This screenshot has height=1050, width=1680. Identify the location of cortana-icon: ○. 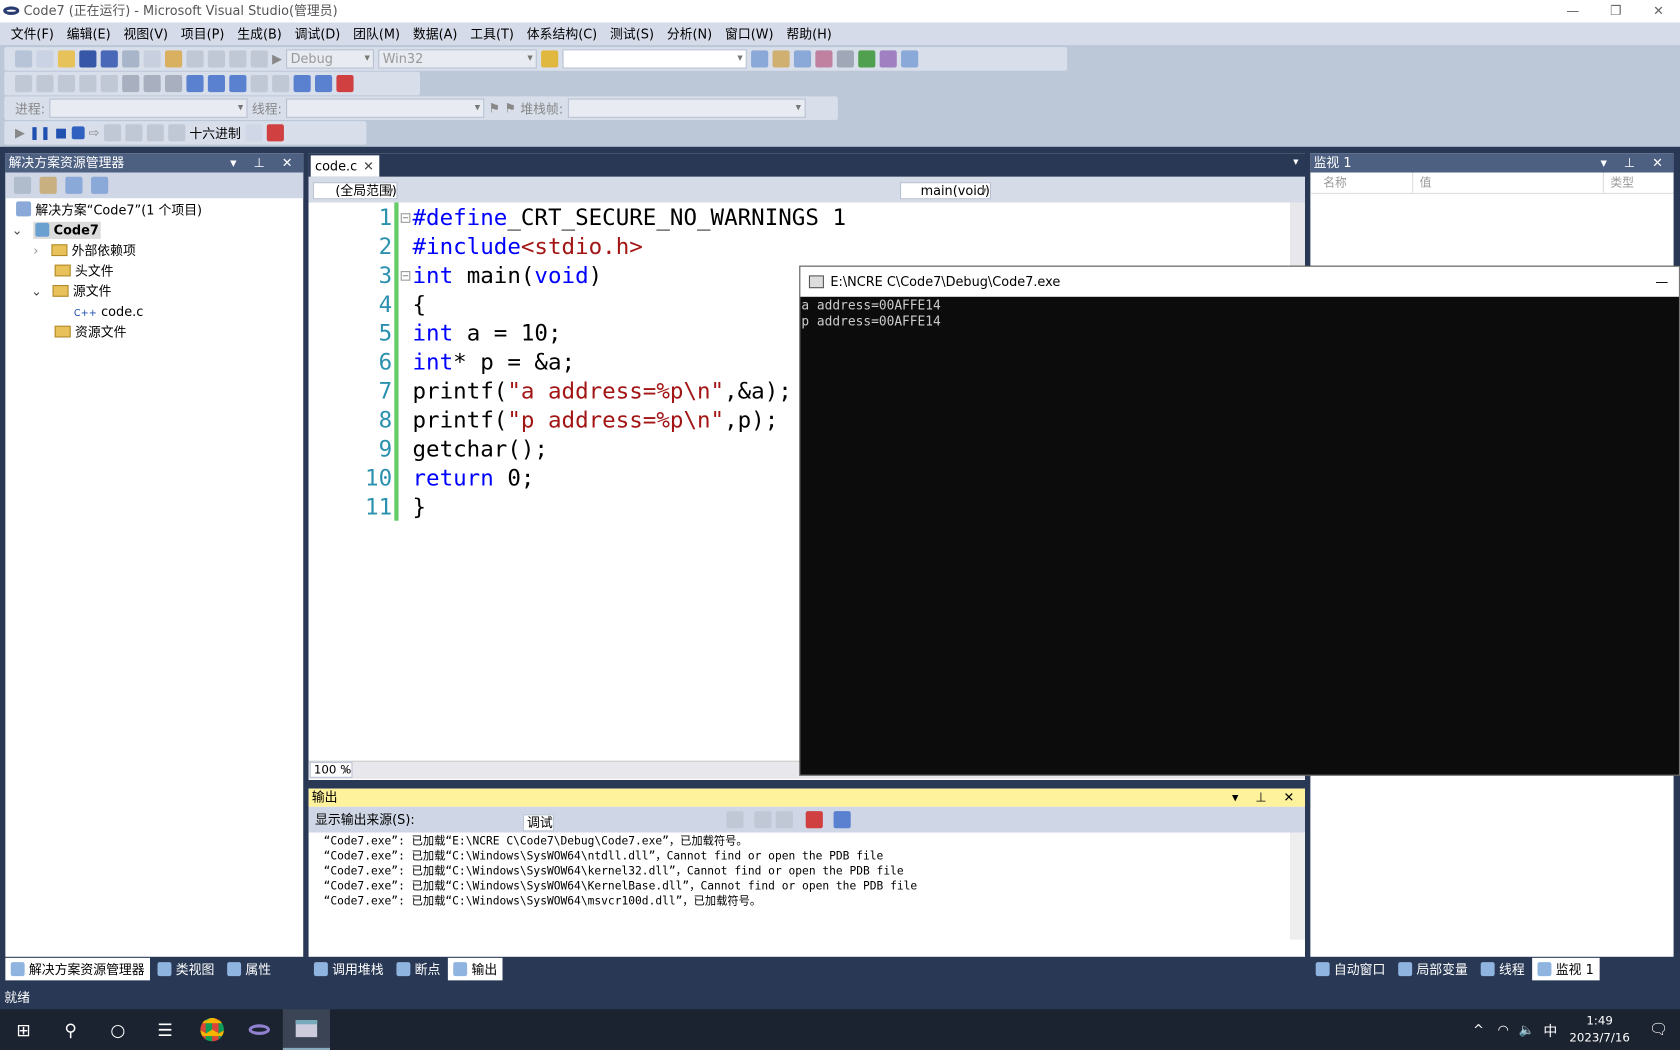
(117, 1029).